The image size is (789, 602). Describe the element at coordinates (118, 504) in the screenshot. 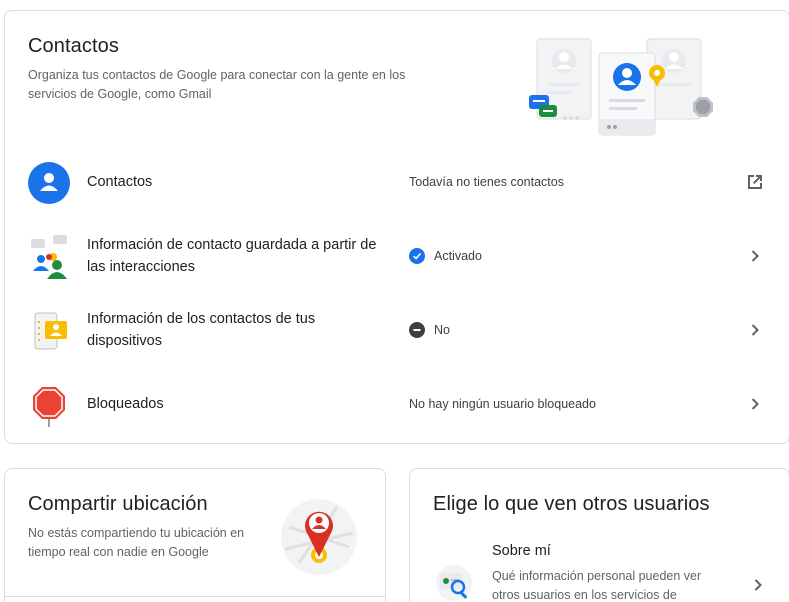

I see `location-card-title: Compartir ubicación` at that location.